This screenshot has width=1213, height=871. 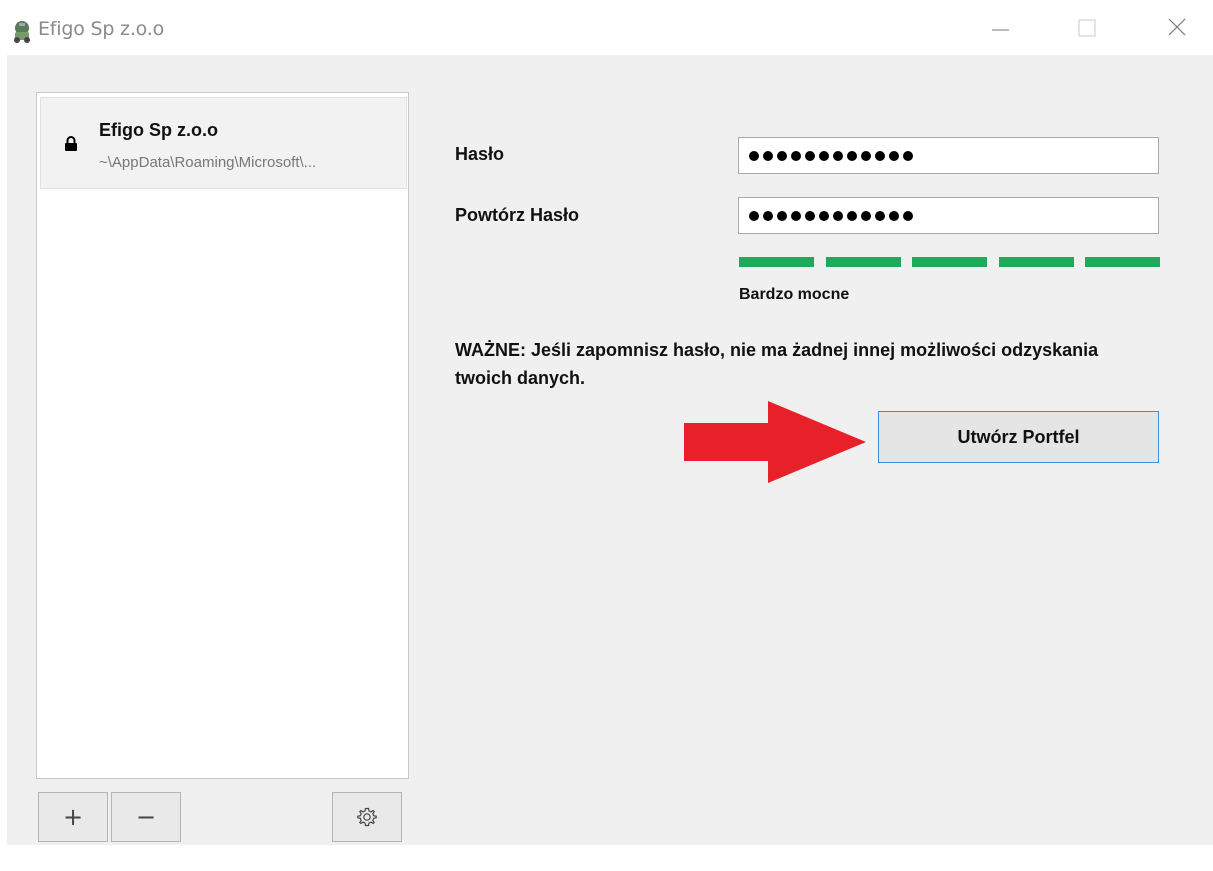 I want to click on minimize-button, so click(x=999, y=27).